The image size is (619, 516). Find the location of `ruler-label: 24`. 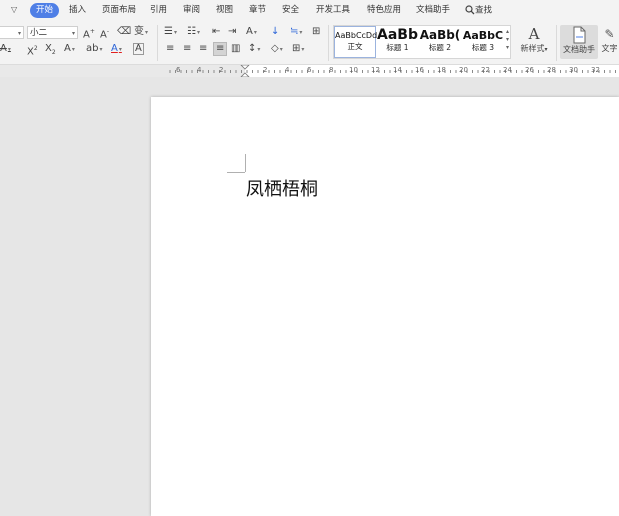

ruler-label: 24 is located at coordinates (507, 70).